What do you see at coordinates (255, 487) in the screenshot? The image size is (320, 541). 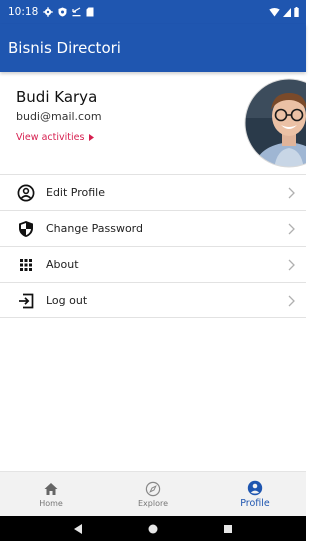 I see `person-icon` at bounding box center [255, 487].